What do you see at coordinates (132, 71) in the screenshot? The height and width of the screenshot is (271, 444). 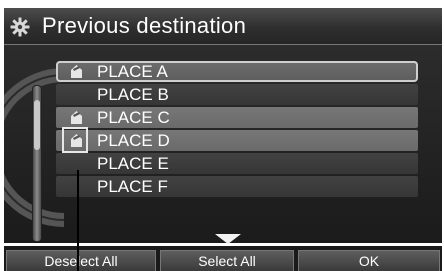 I see `list-item-label: PLACE A` at bounding box center [132, 71].